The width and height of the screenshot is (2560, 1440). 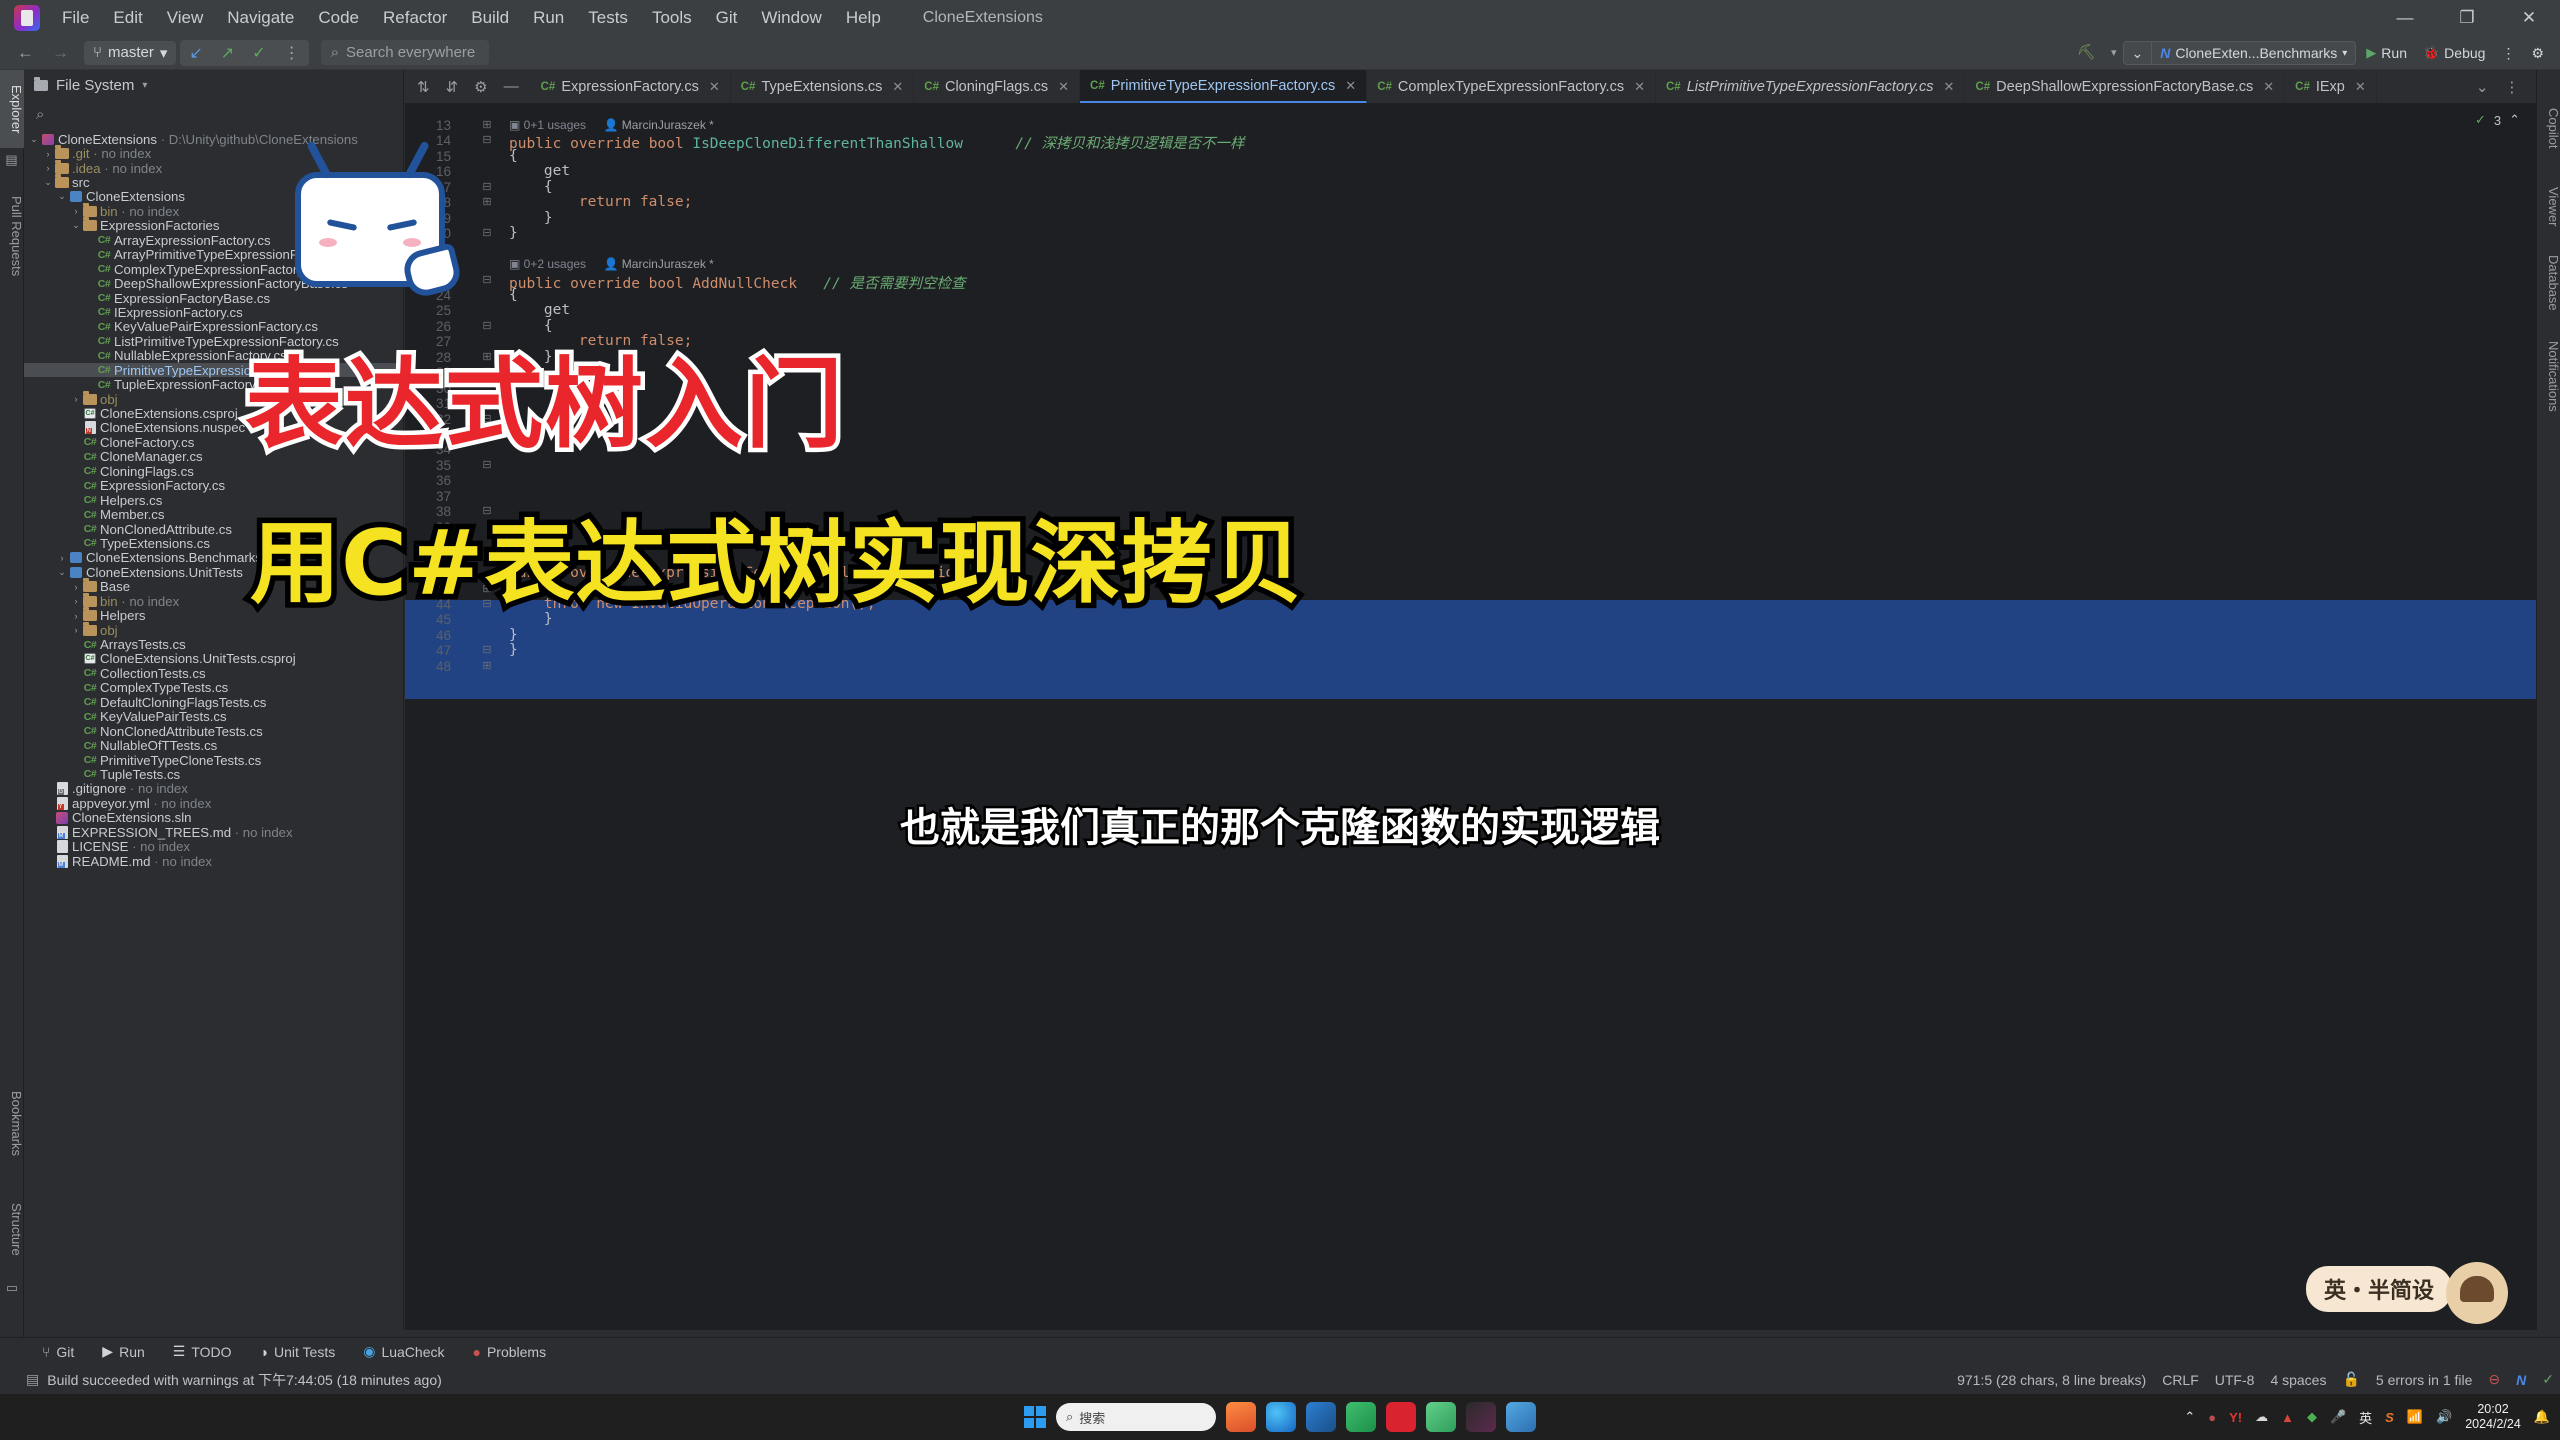 What do you see at coordinates (2521, 1380) in the screenshot?
I see `nv-icon: N` at bounding box center [2521, 1380].